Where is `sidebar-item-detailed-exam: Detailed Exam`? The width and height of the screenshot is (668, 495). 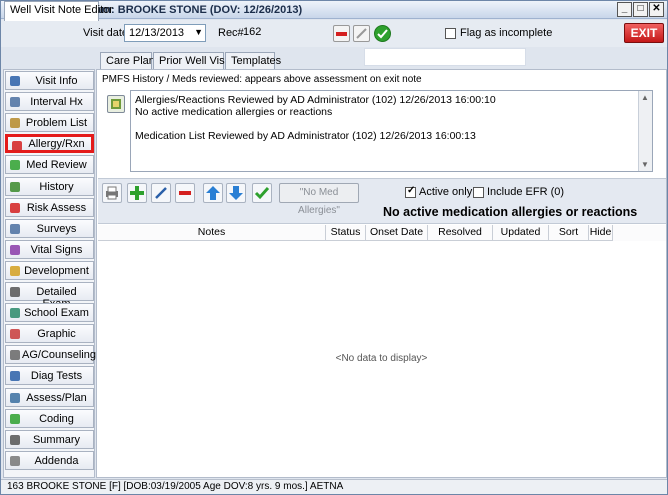 sidebar-item-detailed-exam: Detailed Exam is located at coordinates (49, 296).